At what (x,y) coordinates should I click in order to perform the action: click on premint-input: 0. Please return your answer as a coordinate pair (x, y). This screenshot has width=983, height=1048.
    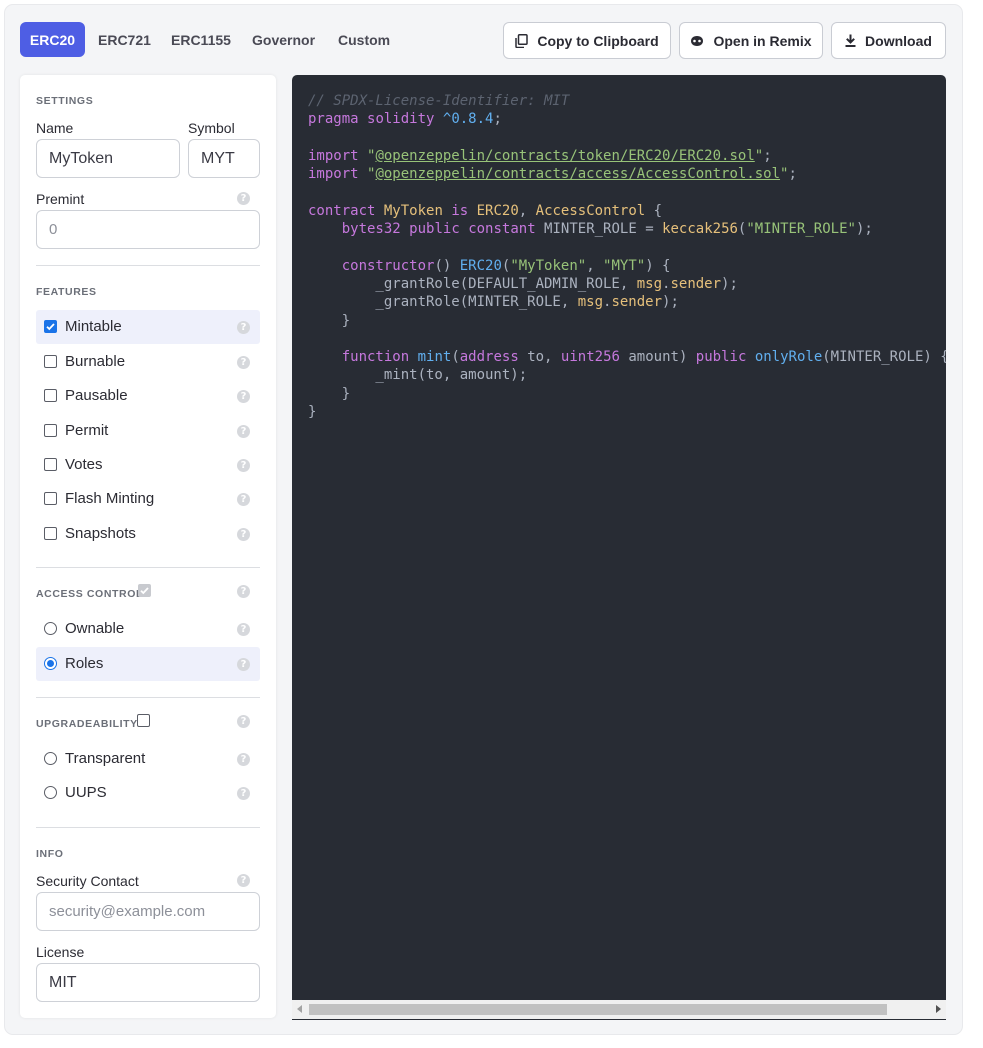
    Looking at the image, I should click on (148, 229).